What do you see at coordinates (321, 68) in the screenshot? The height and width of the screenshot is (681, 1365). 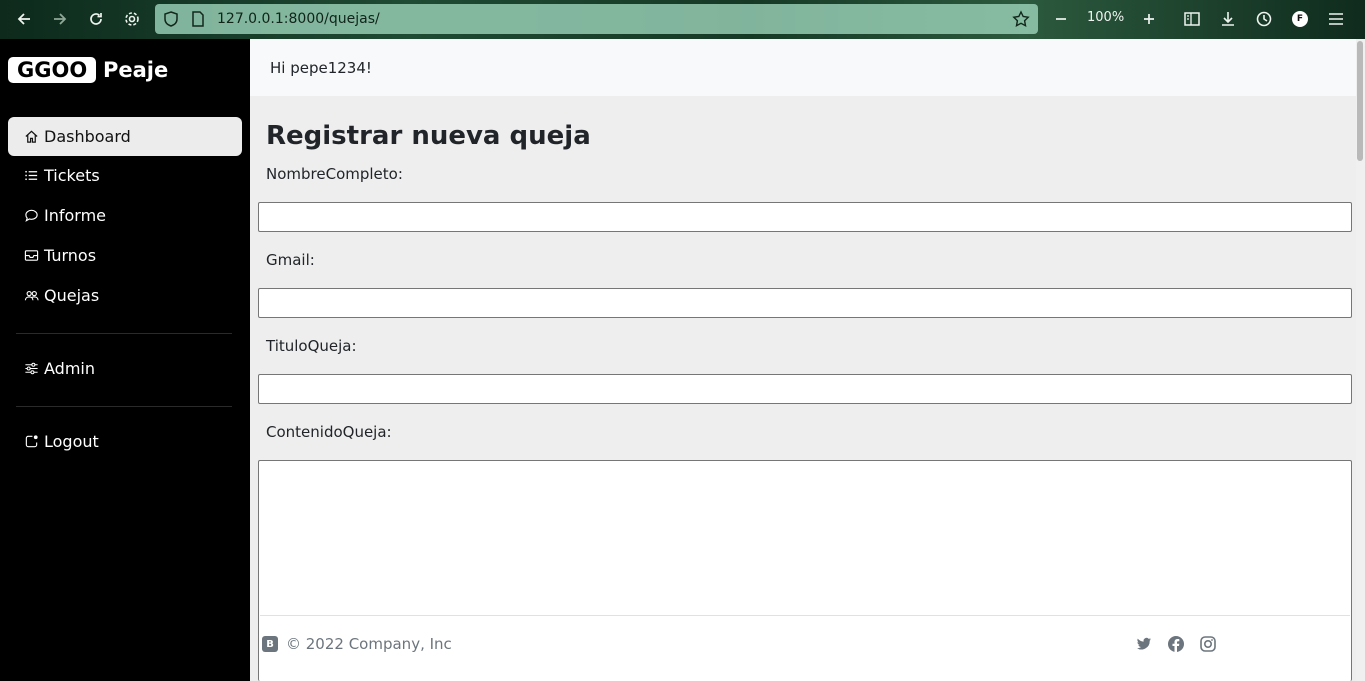 I see `user-greeting: Hi pepe1234!` at bounding box center [321, 68].